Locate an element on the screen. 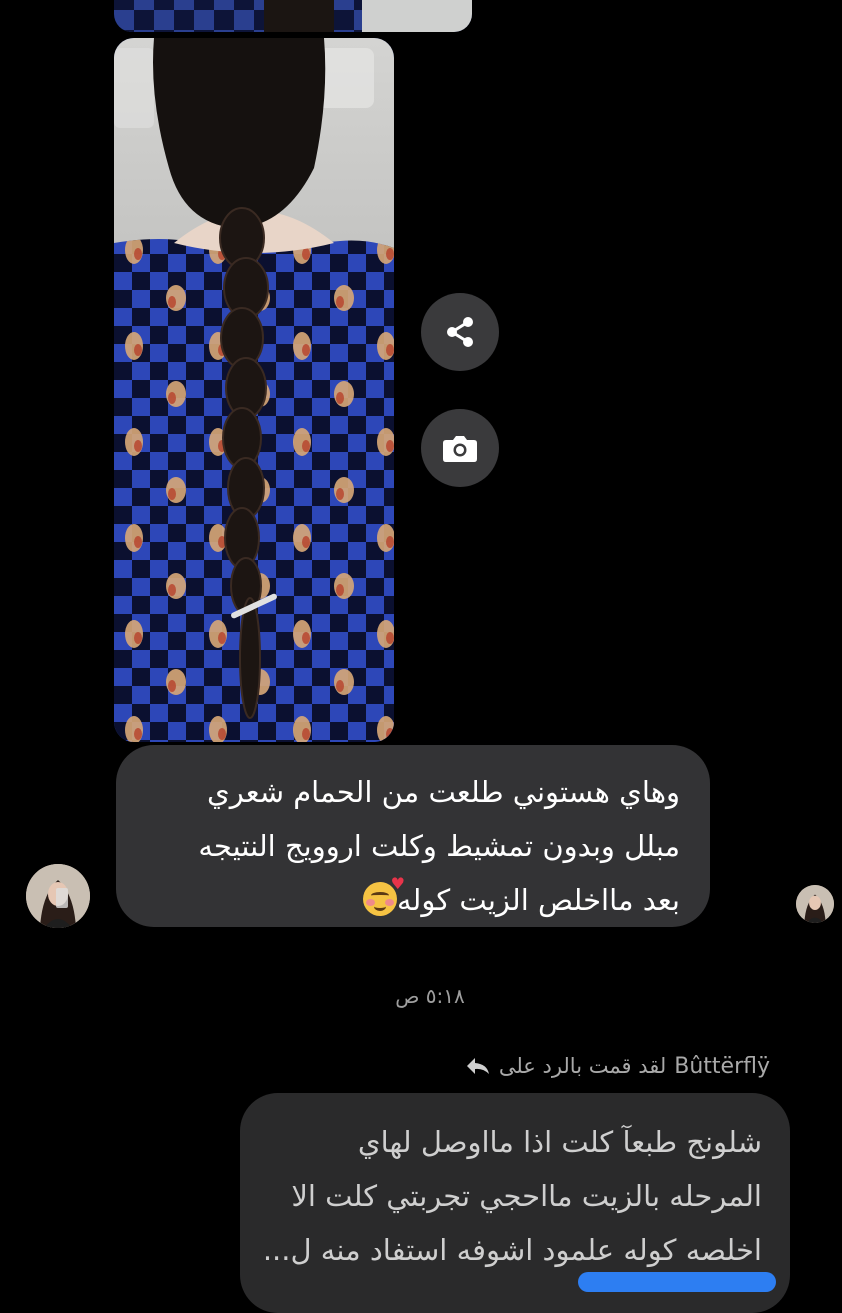 The image size is (842, 1313). message-line: بعد مااخلص الزيت كوله ♥ is located at coordinates (413, 900).